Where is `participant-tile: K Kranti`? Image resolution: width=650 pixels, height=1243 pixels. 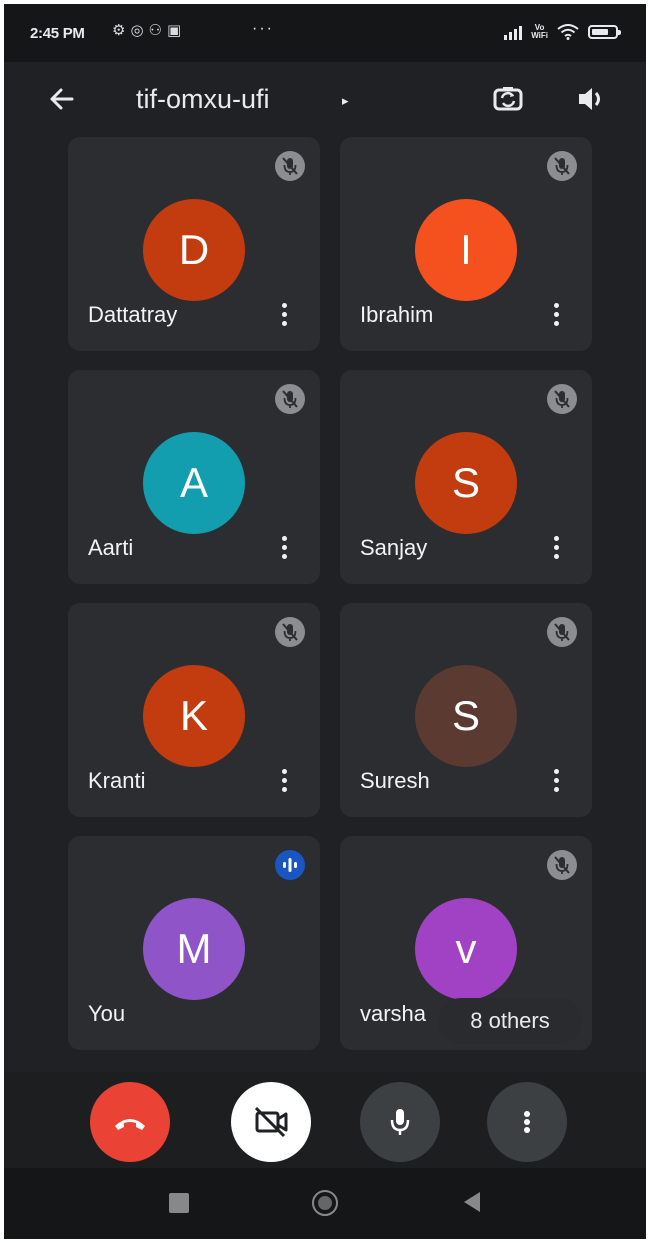 participant-tile: K Kranti is located at coordinates (194, 710).